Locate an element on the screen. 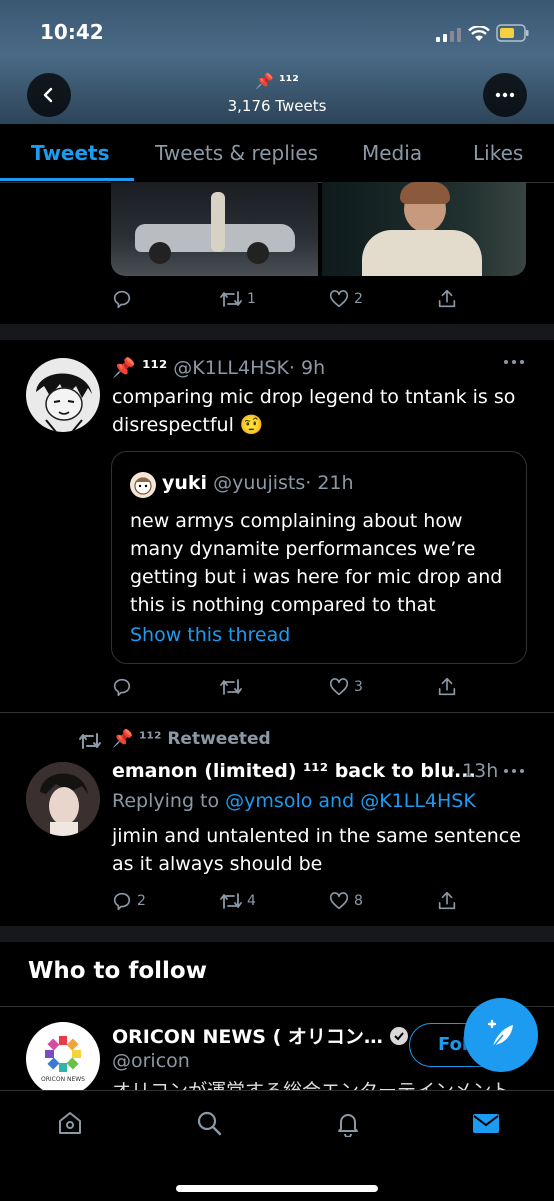  like-count: 2 is located at coordinates (358, 299).